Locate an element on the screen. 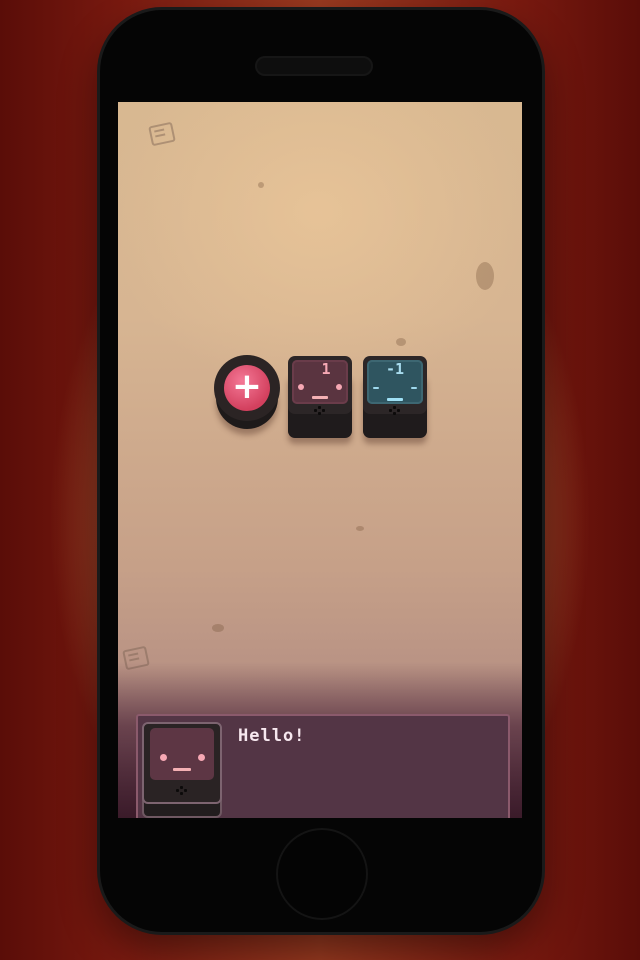 This screenshot has width=640, height=960. block-negative: -1 is located at coordinates (395, 397).